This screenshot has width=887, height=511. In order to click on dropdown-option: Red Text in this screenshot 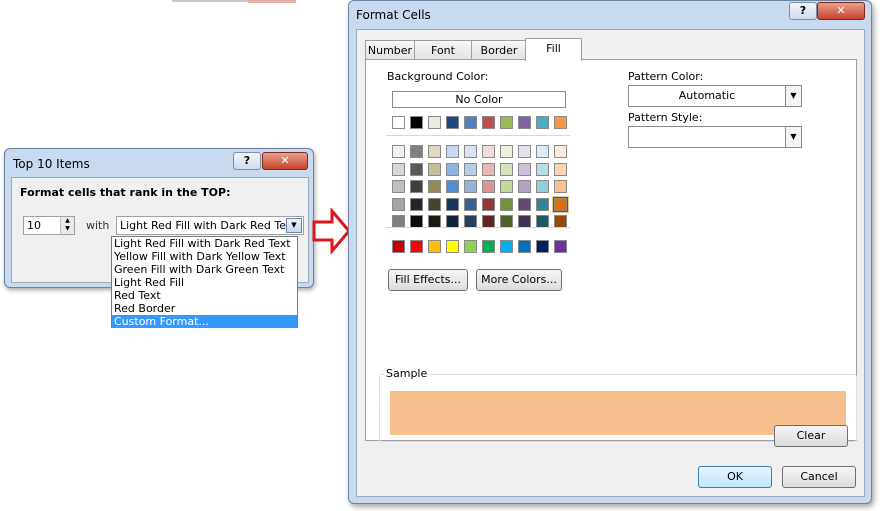, I will do `click(204, 295)`.